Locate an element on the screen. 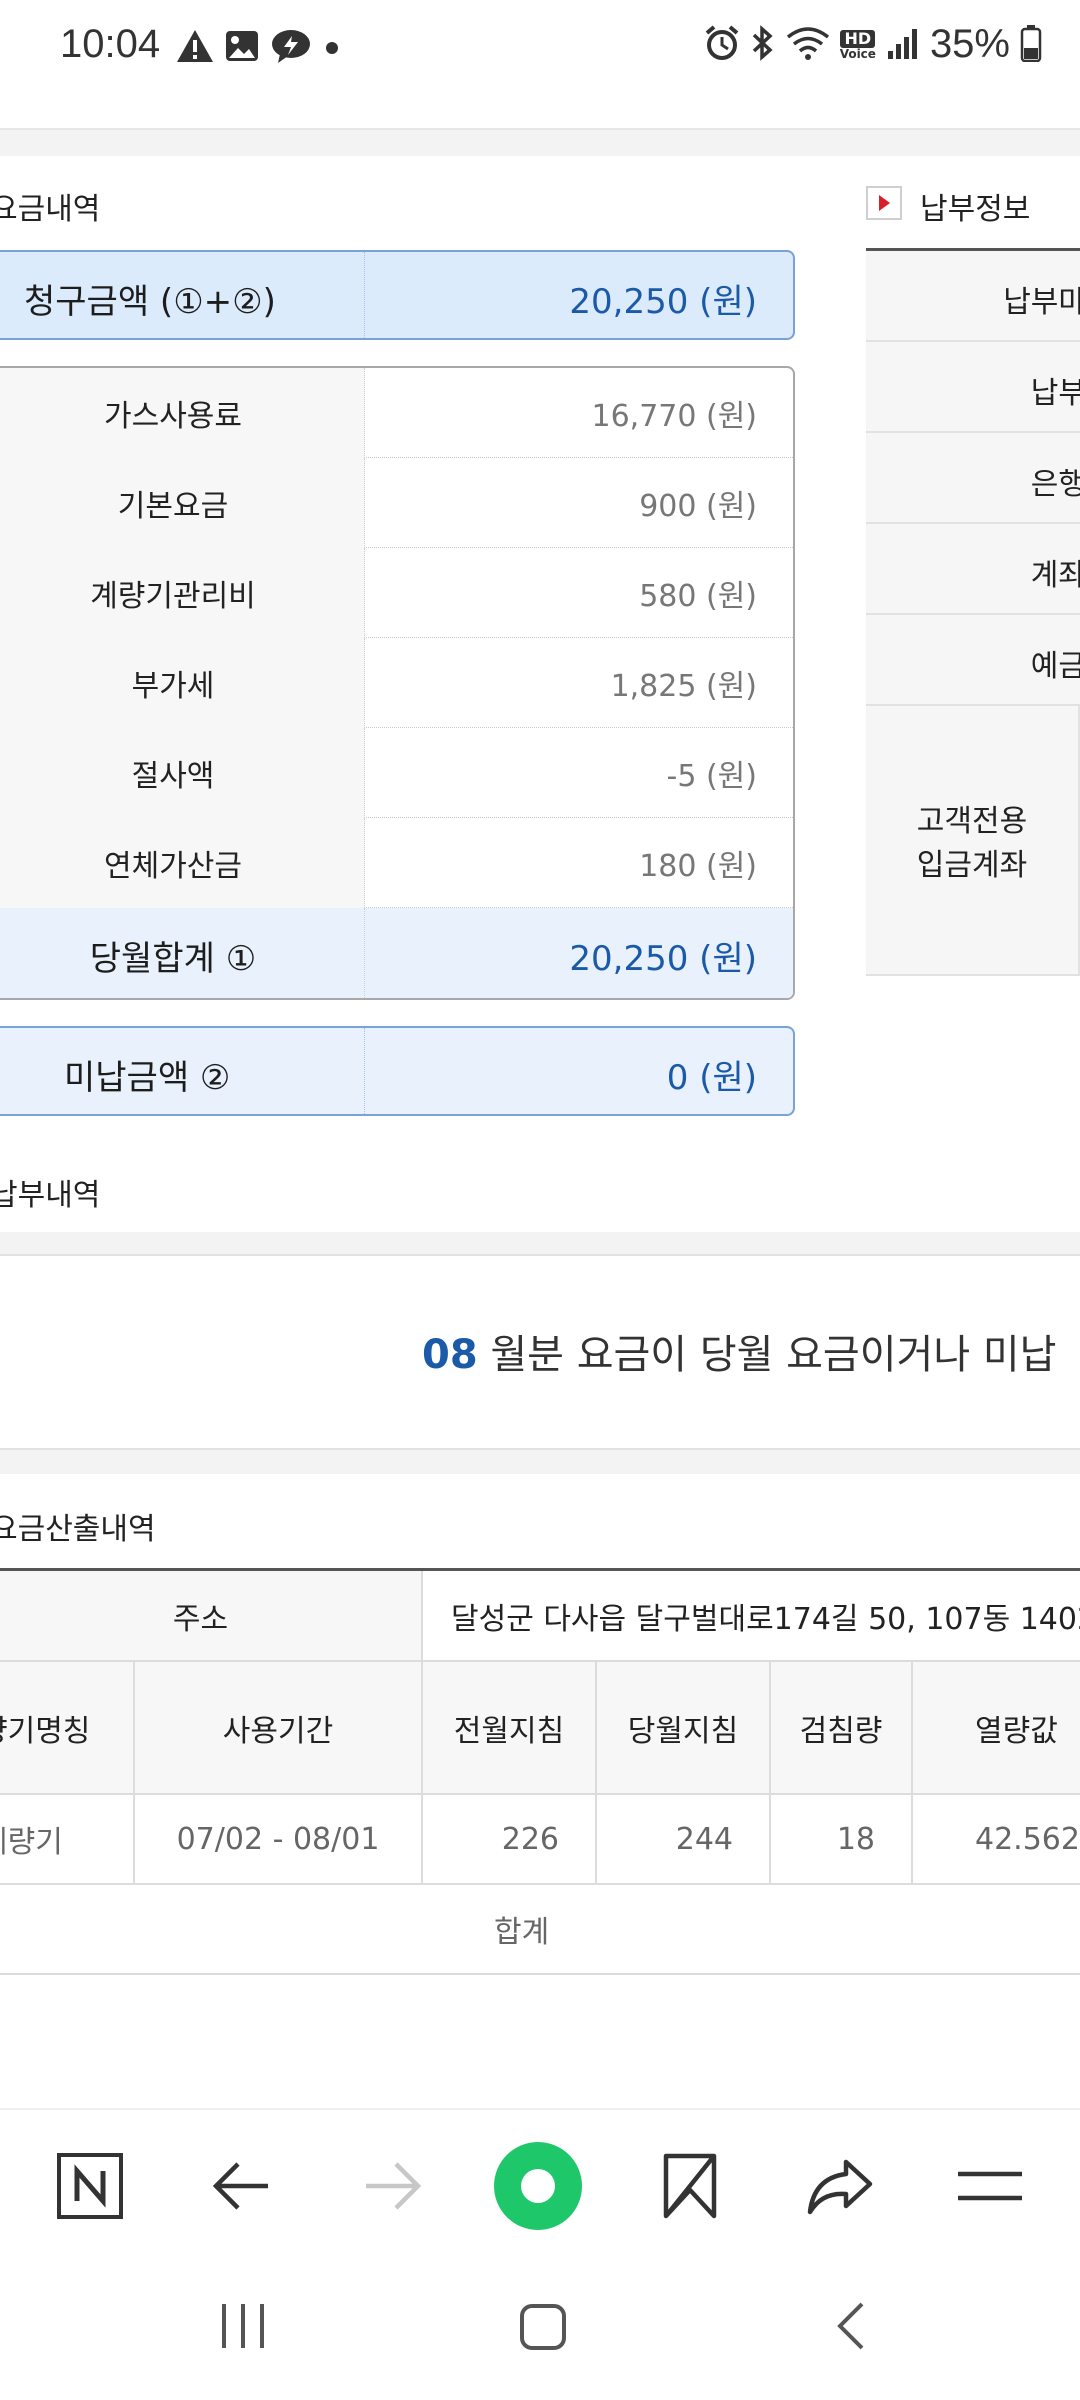 The height and width of the screenshot is (2400, 1080). system-icons: HD Voice 35% is located at coordinates (873, 44).